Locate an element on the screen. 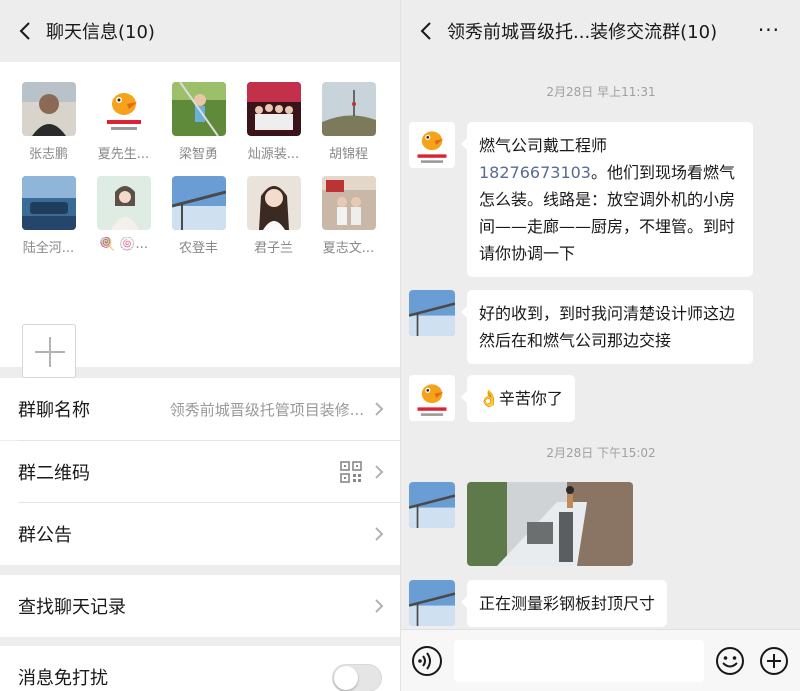 This screenshot has width=800, height=691. member-name: 胡锦程 is located at coordinates (348, 154).